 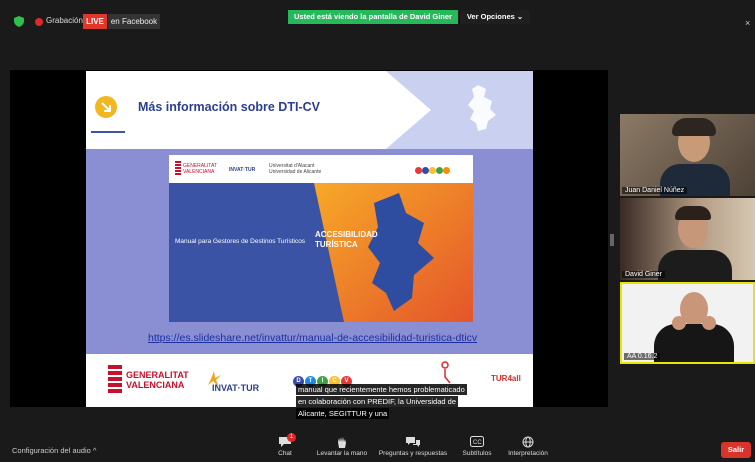 I want to click on cover-title: ACCESIBILIDAD TURÍSTICA, so click(x=346, y=240).